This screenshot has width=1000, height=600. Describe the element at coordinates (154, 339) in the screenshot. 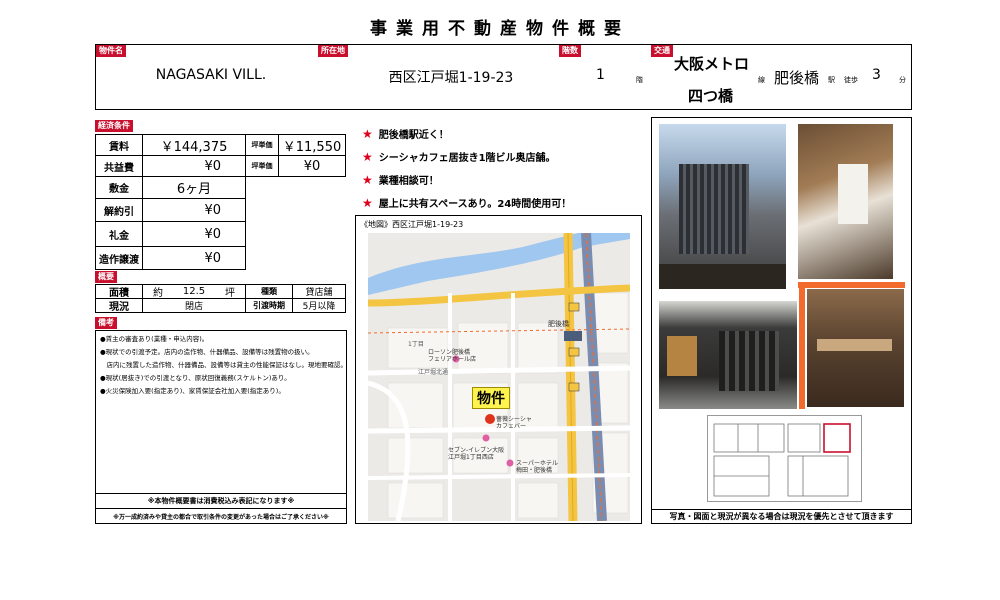

I see `remark-line: ●賃主の審査あり(業種・申込内容)。` at that location.